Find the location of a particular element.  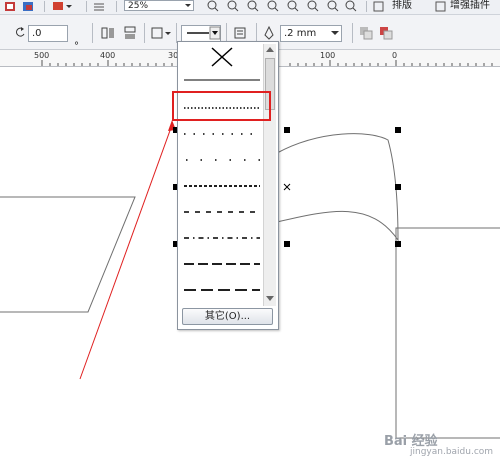

outline-position-icon is located at coordinates (241, 33).